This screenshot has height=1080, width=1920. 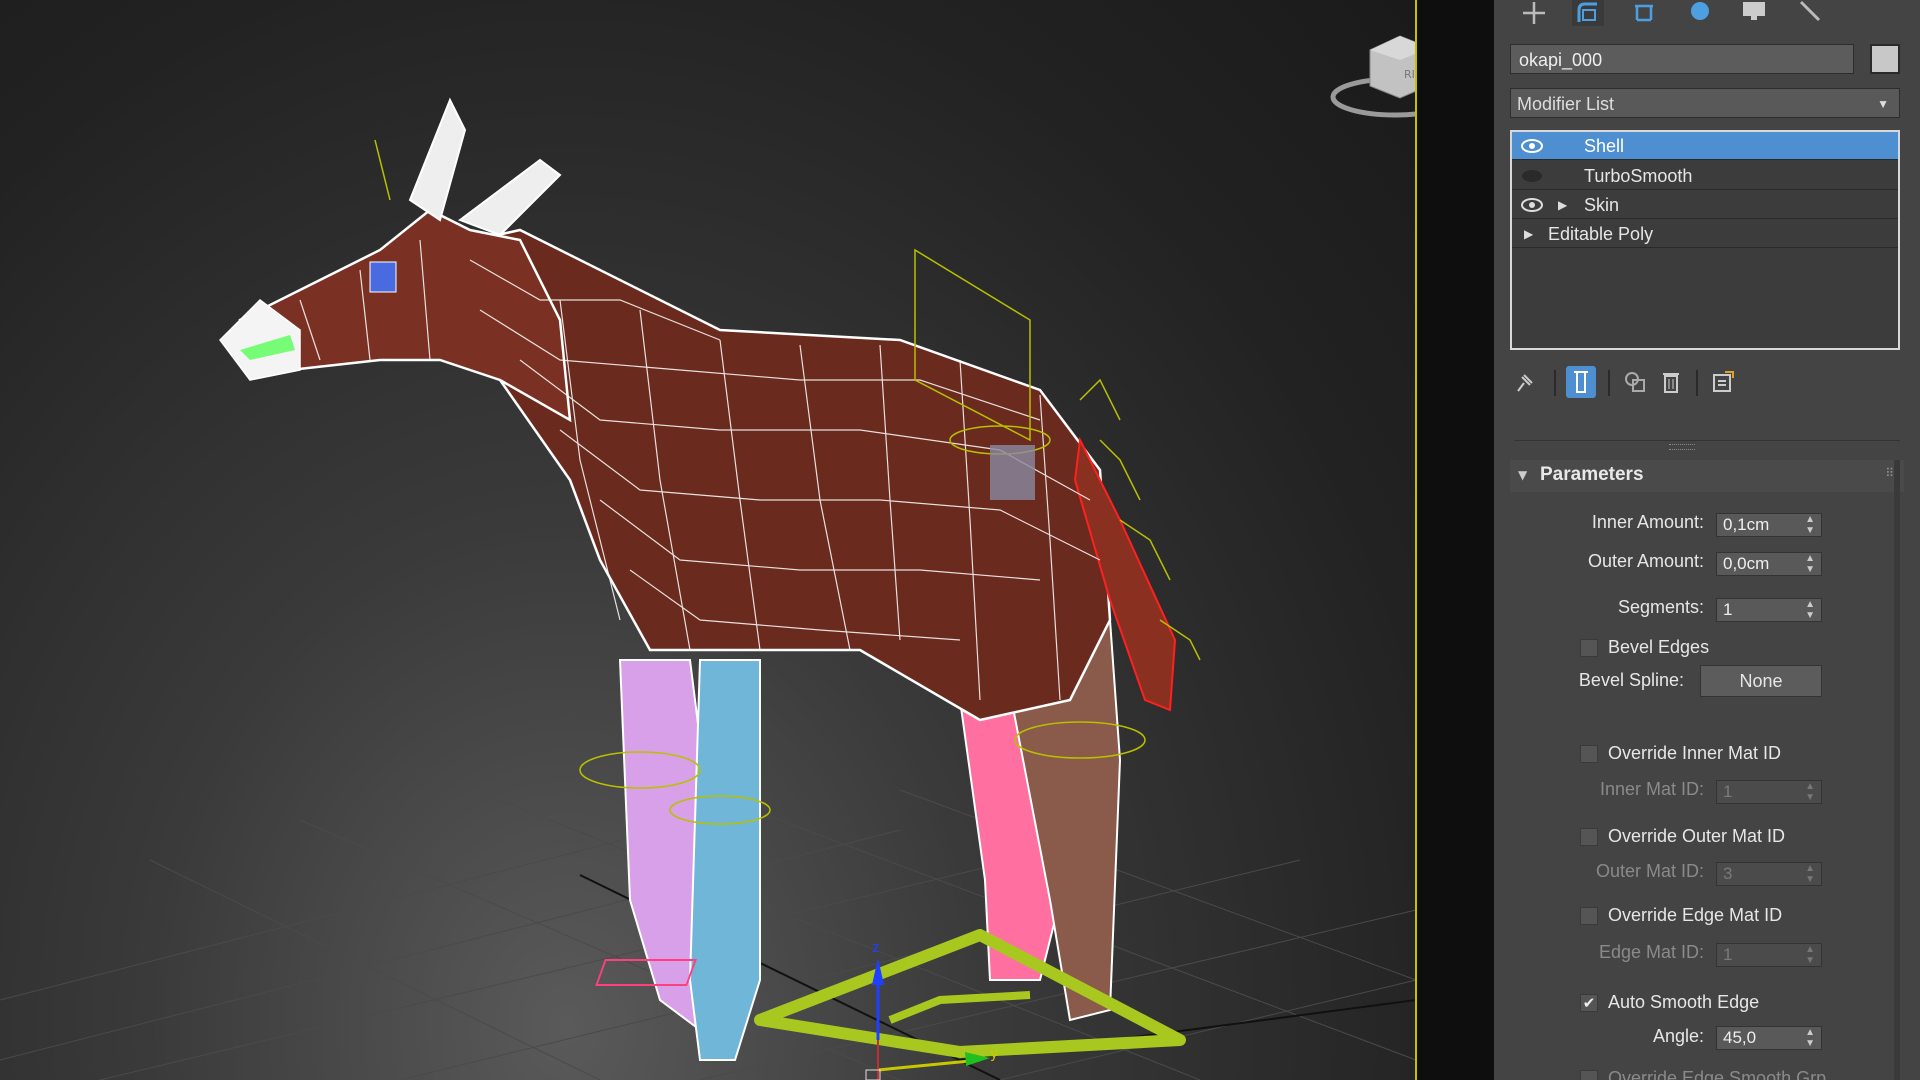 I want to click on stack-item-editable-poly: ▶ Editable Poly, so click(x=1705, y=234).